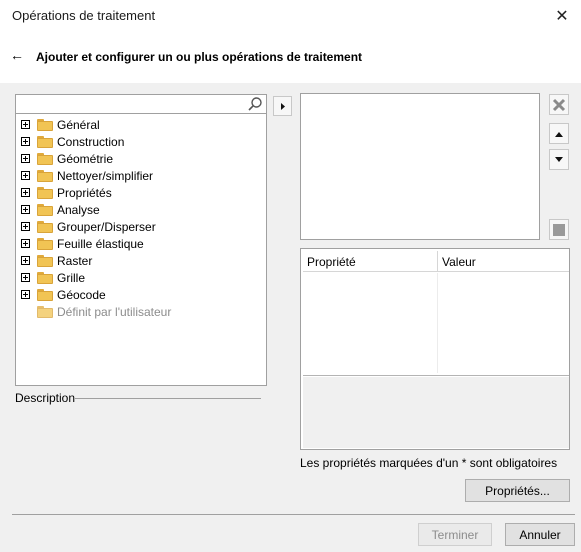 The height and width of the screenshot is (552, 581). What do you see at coordinates (255, 104) in the screenshot?
I see `search-icon` at bounding box center [255, 104].